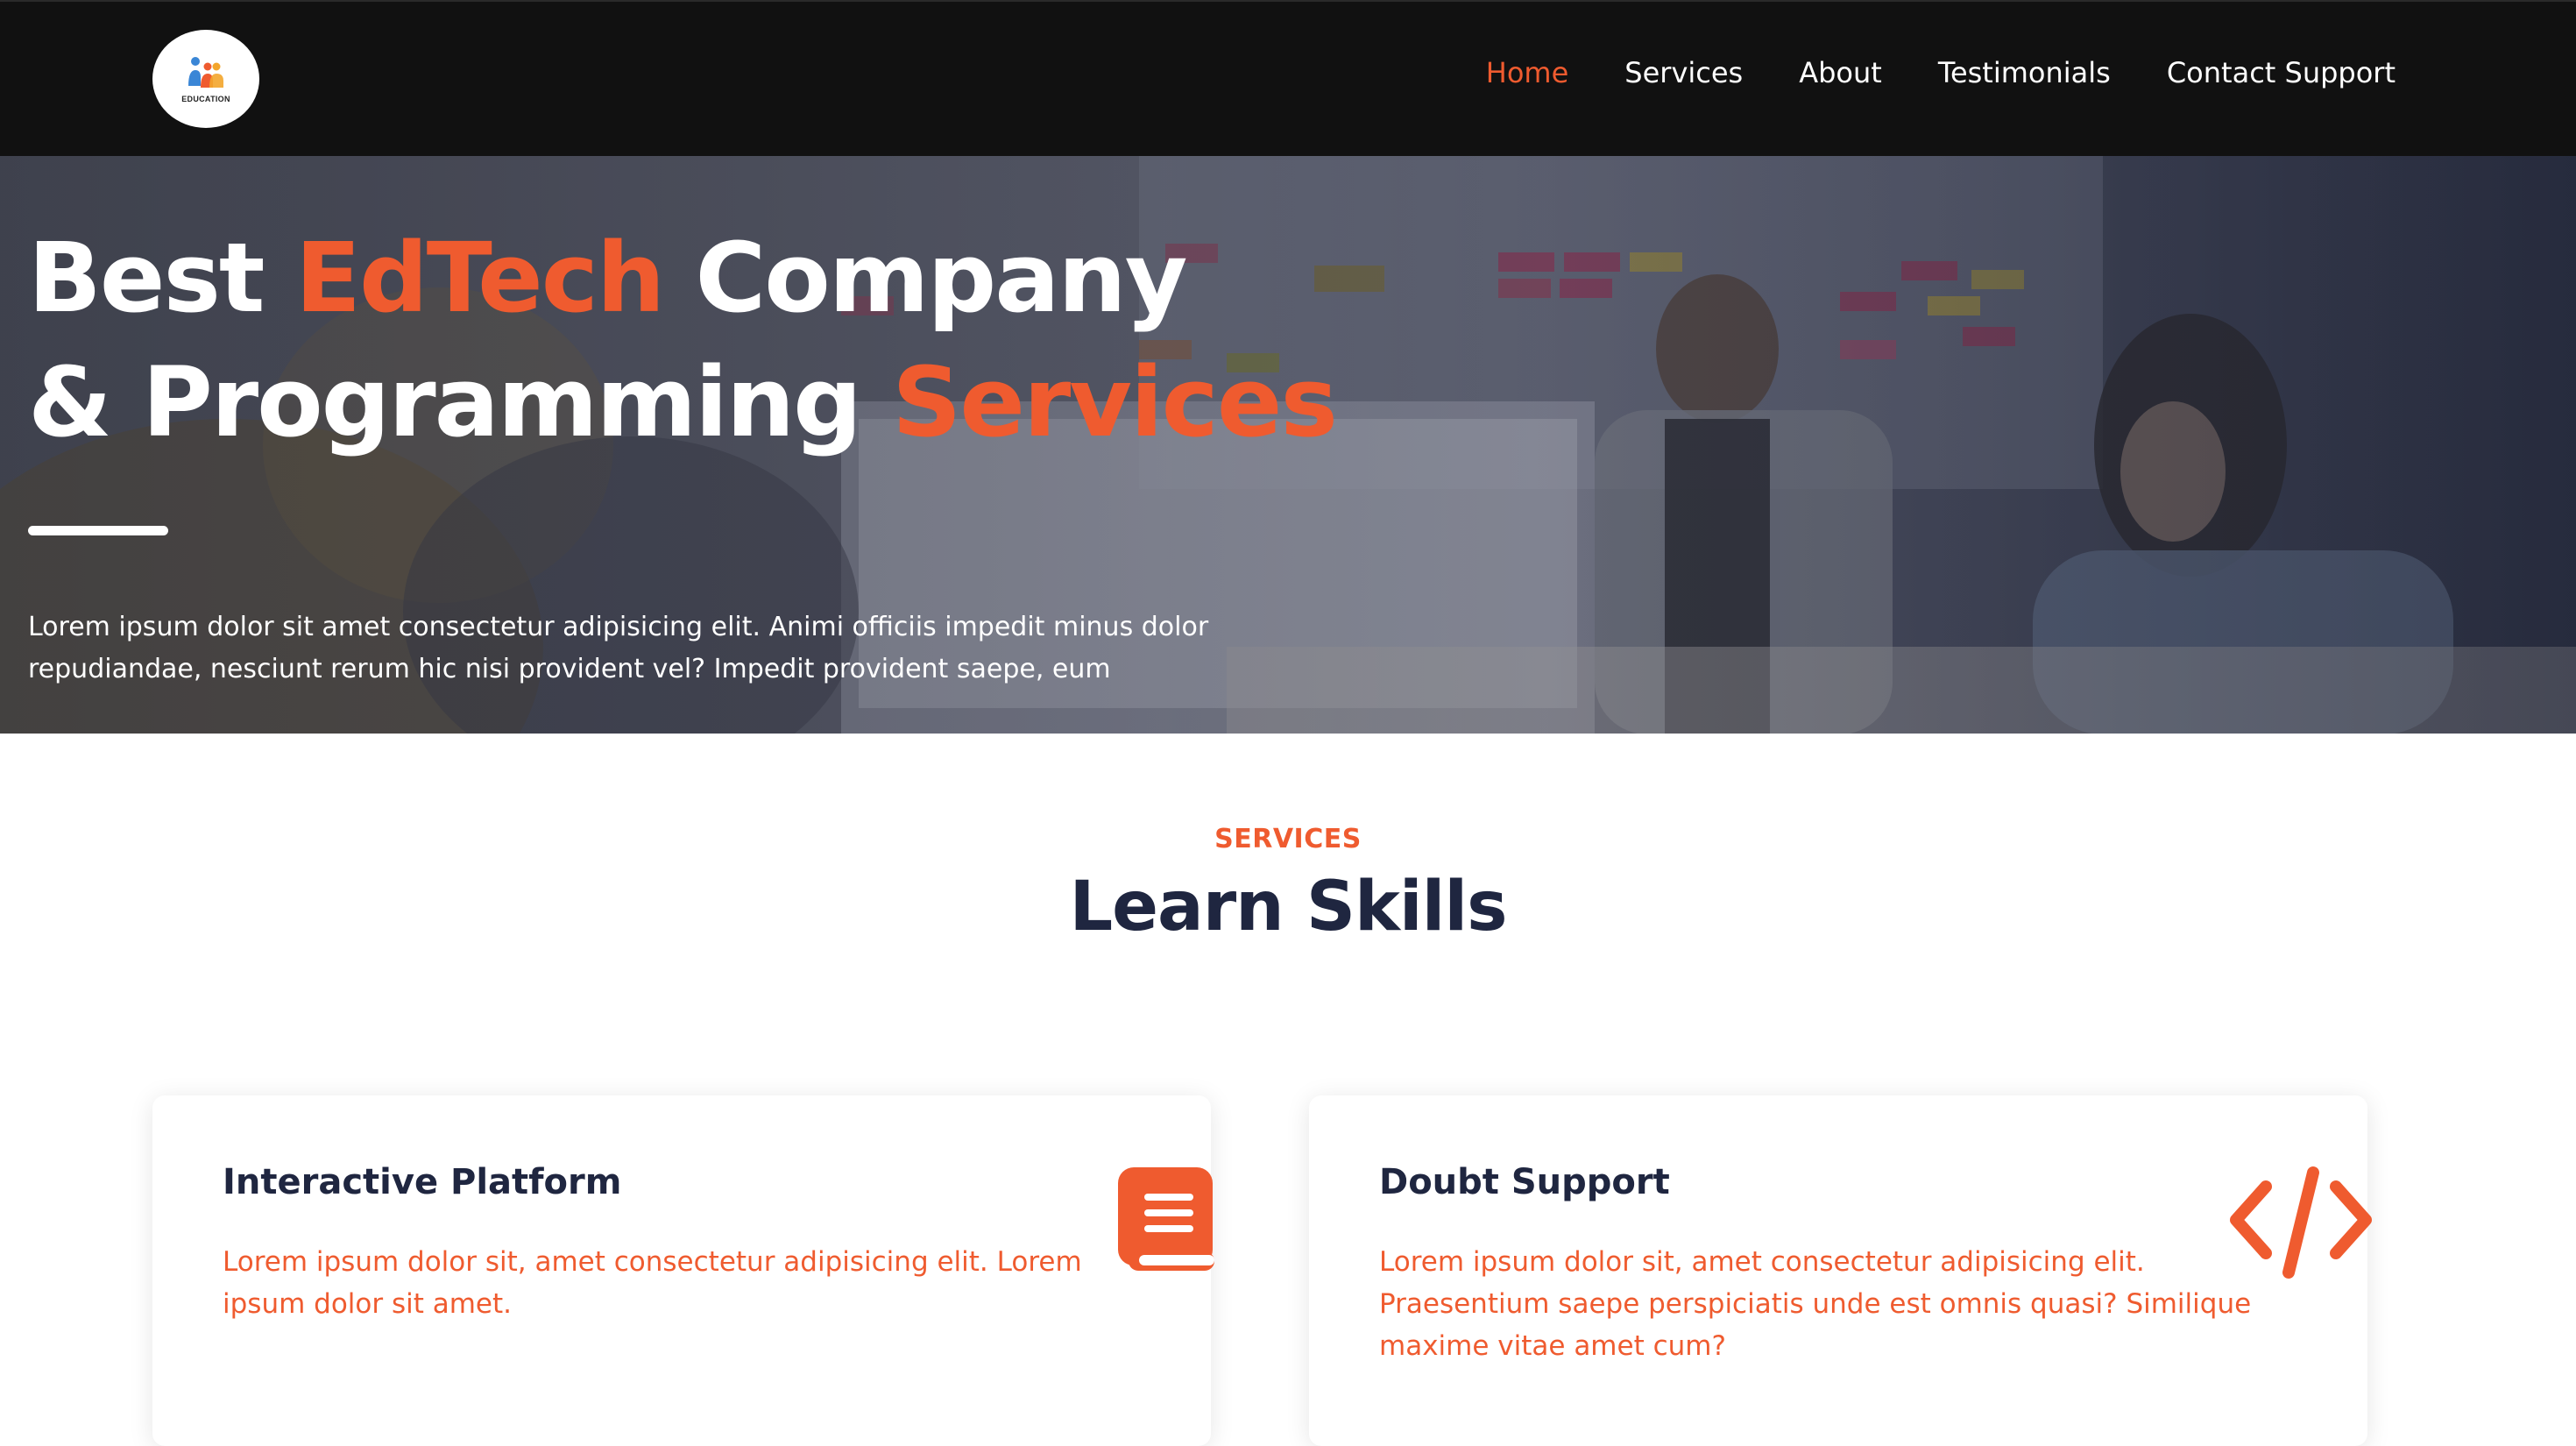 Image resolution: width=2576 pixels, height=1446 pixels. Describe the element at coordinates (1288, 907) in the screenshot. I see `section-title: Learn Skills` at that location.